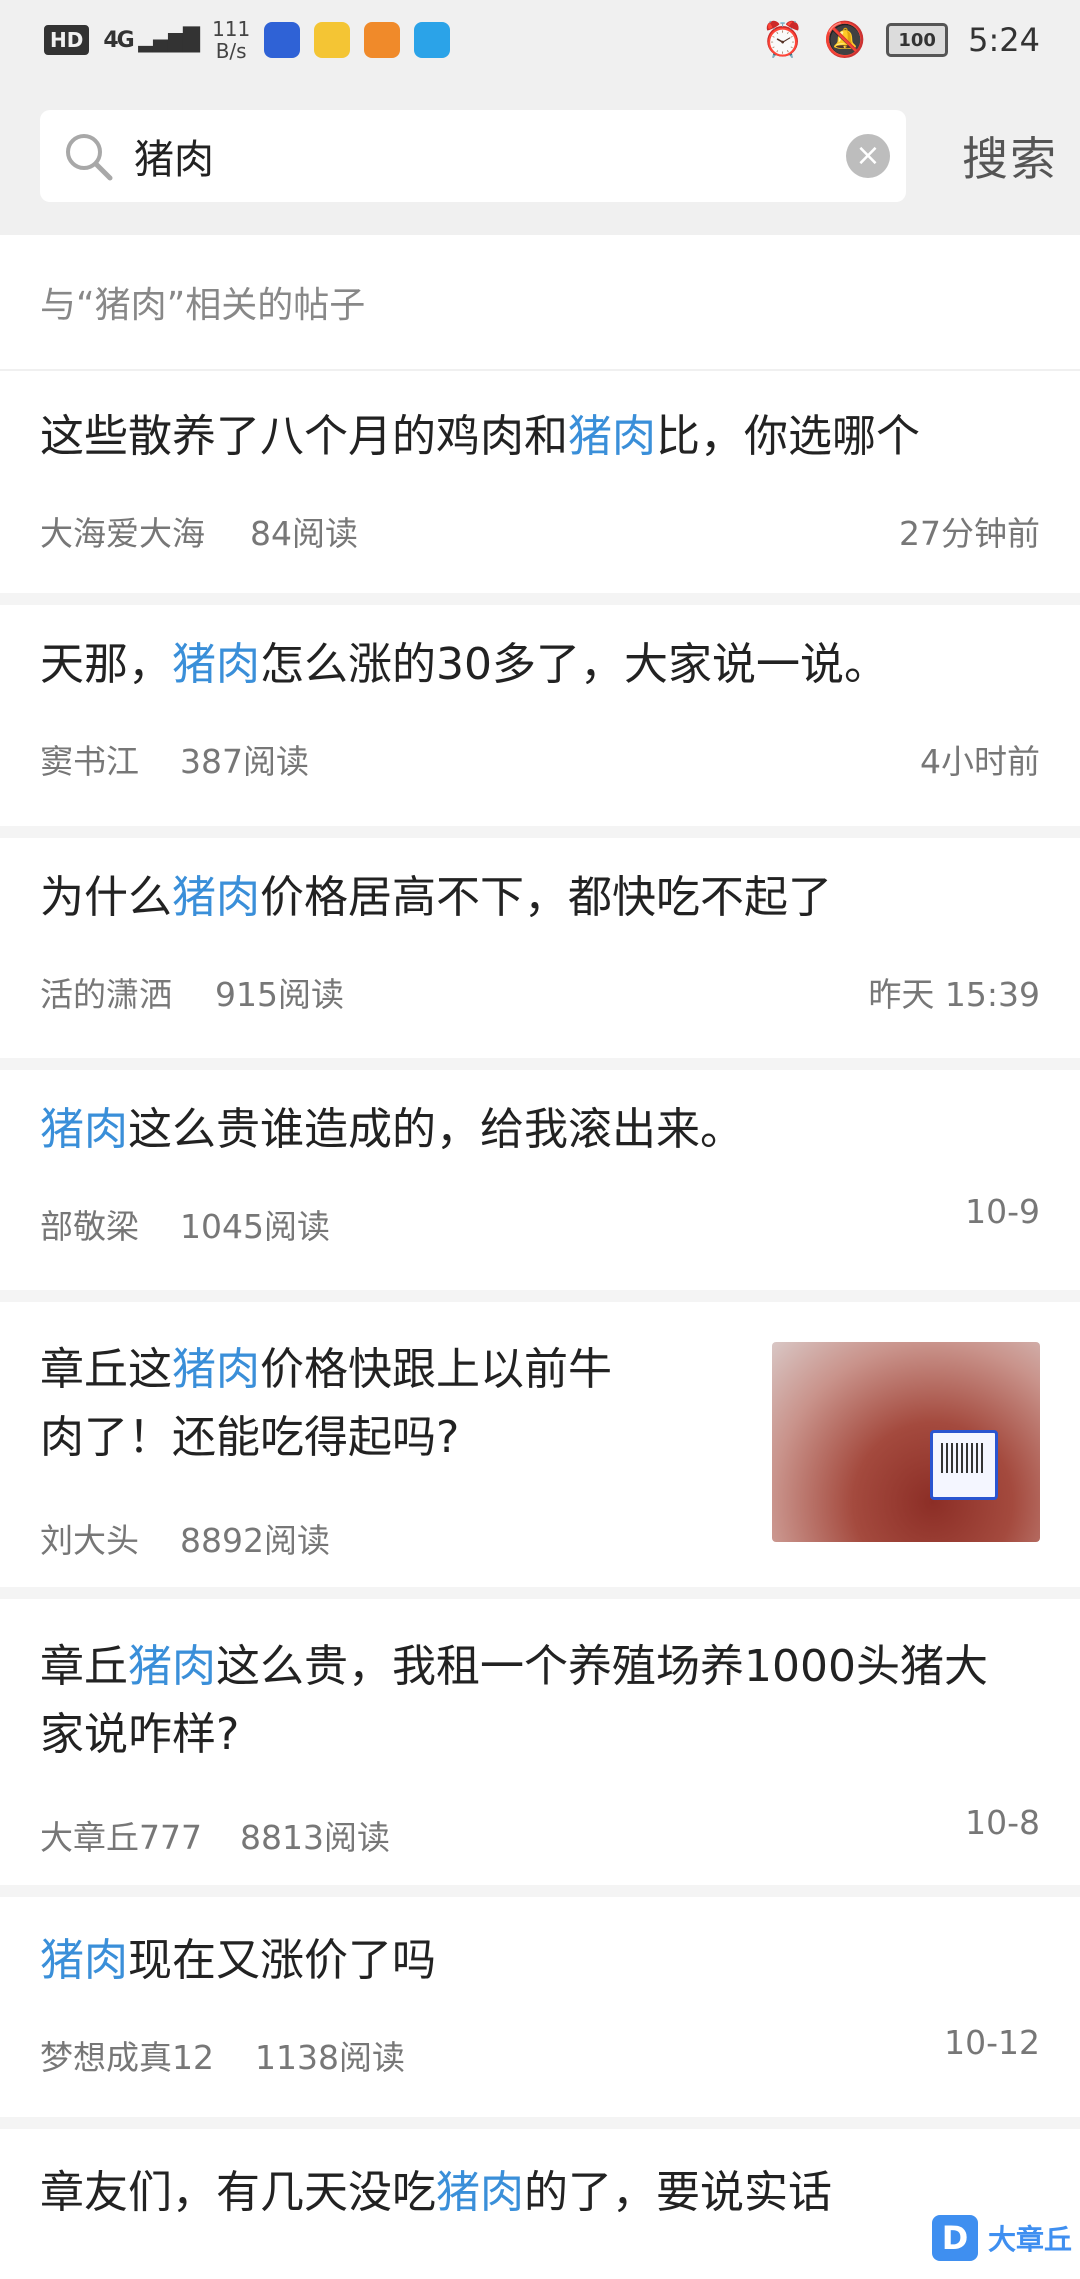 This screenshot has height=2279, width=1080. I want to click on post-author: 梦想成真12, so click(127, 2057).